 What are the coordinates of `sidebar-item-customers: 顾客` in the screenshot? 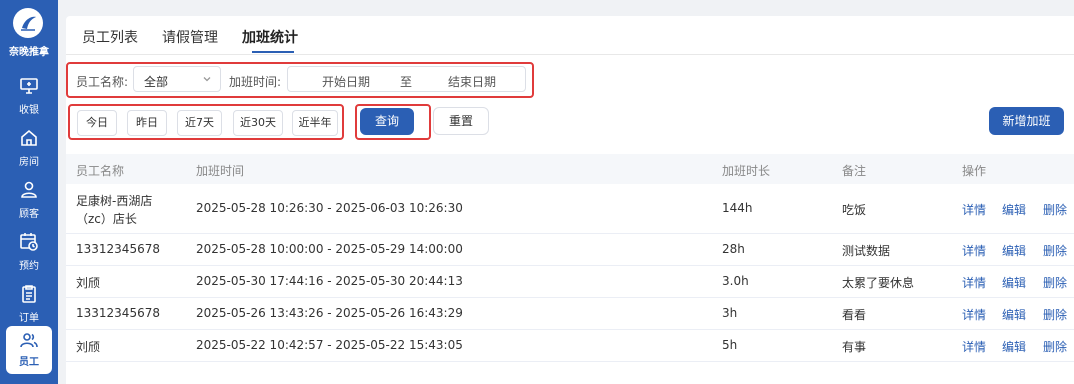 It's located at (29, 201).